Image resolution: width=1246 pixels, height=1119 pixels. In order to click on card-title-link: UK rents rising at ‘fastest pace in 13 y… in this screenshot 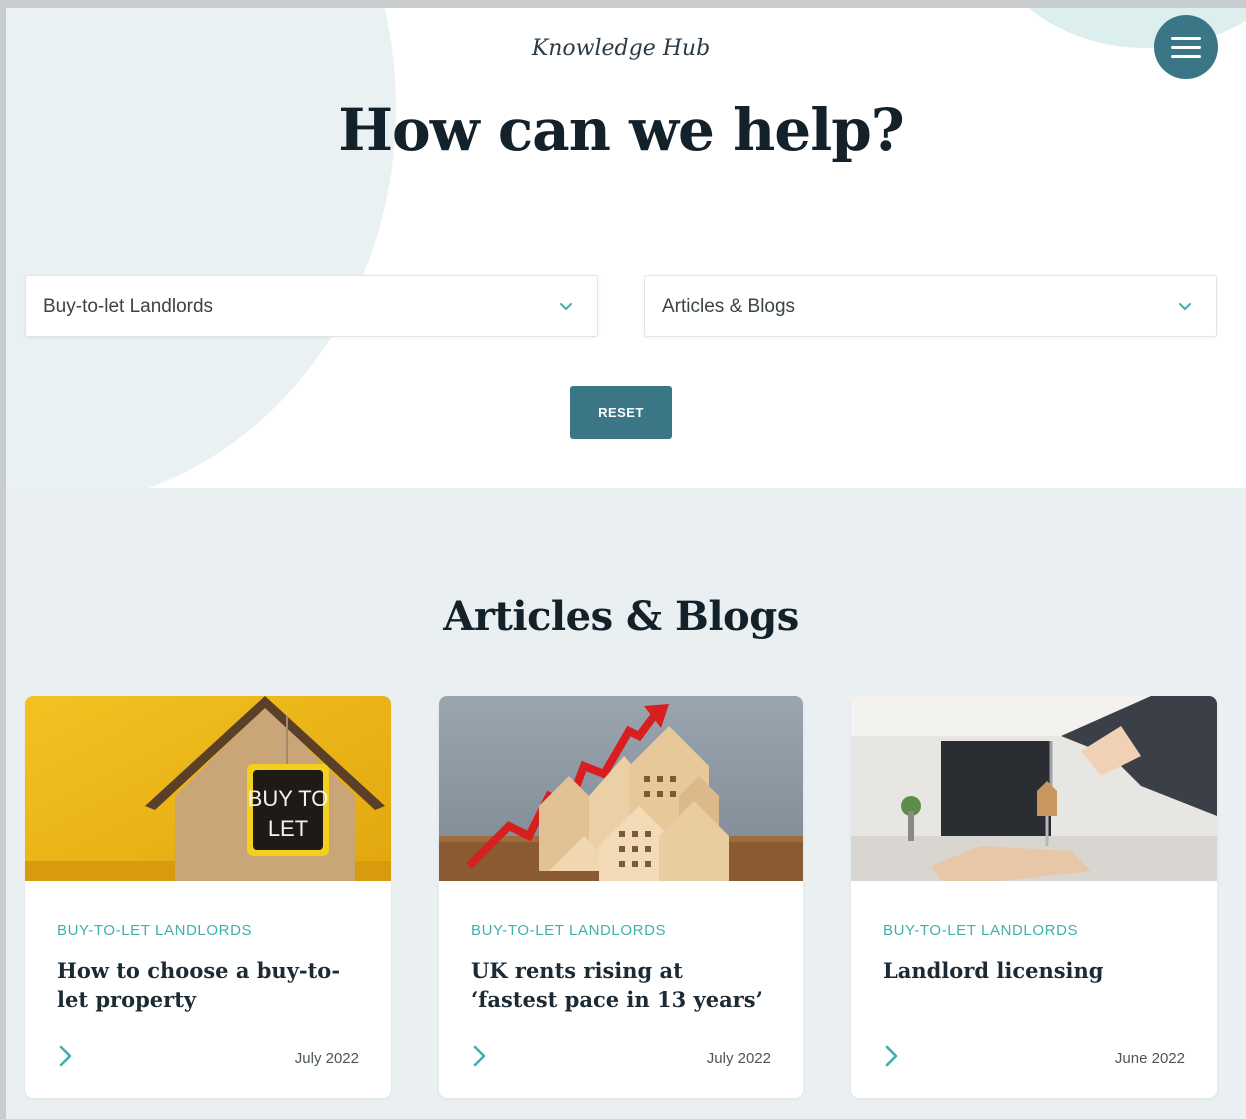, I will do `click(621, 985)`.